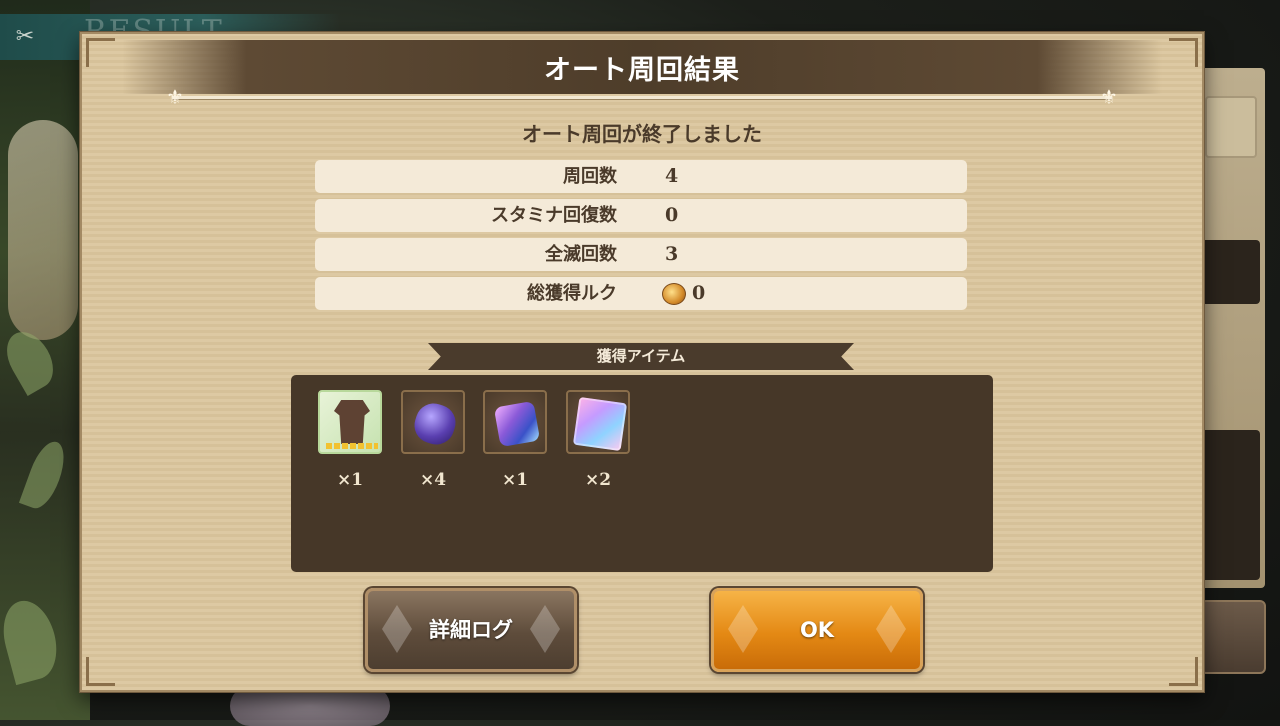 This screenshot has height=726, width=1280. Describe the element at coordinates (352, 446) in the screenshot. I see `rarity-stars` at that location.